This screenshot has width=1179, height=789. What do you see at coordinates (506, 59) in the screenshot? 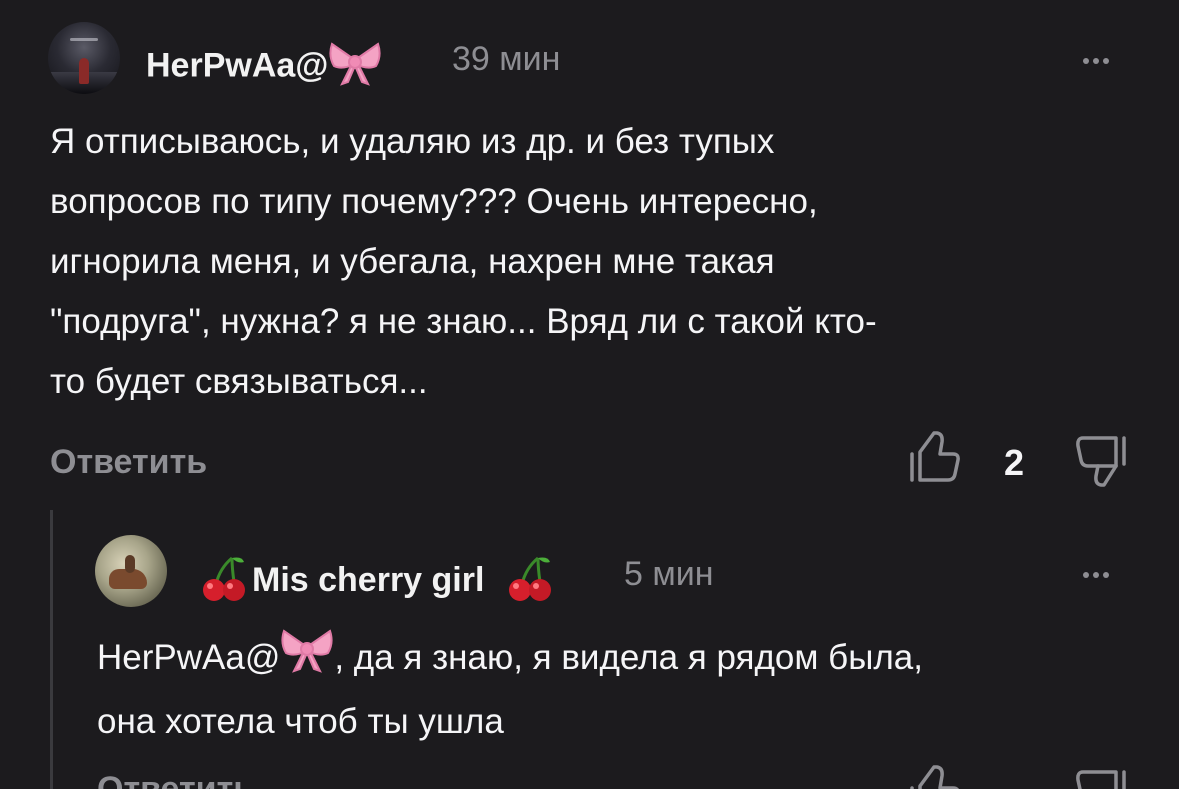
I see `comment-time: 39 мин` at bounding box center [506, 59].